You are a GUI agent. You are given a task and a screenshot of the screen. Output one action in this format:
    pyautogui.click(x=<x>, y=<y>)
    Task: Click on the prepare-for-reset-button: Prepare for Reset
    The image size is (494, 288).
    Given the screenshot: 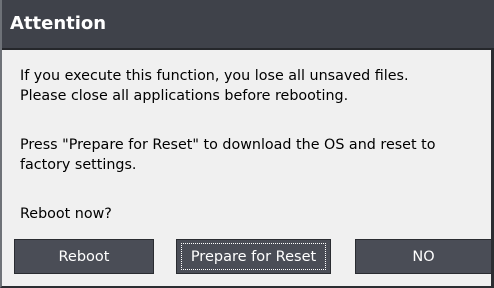 What is the action you would take?
    pyautogui.click(x=253, y=256)
    